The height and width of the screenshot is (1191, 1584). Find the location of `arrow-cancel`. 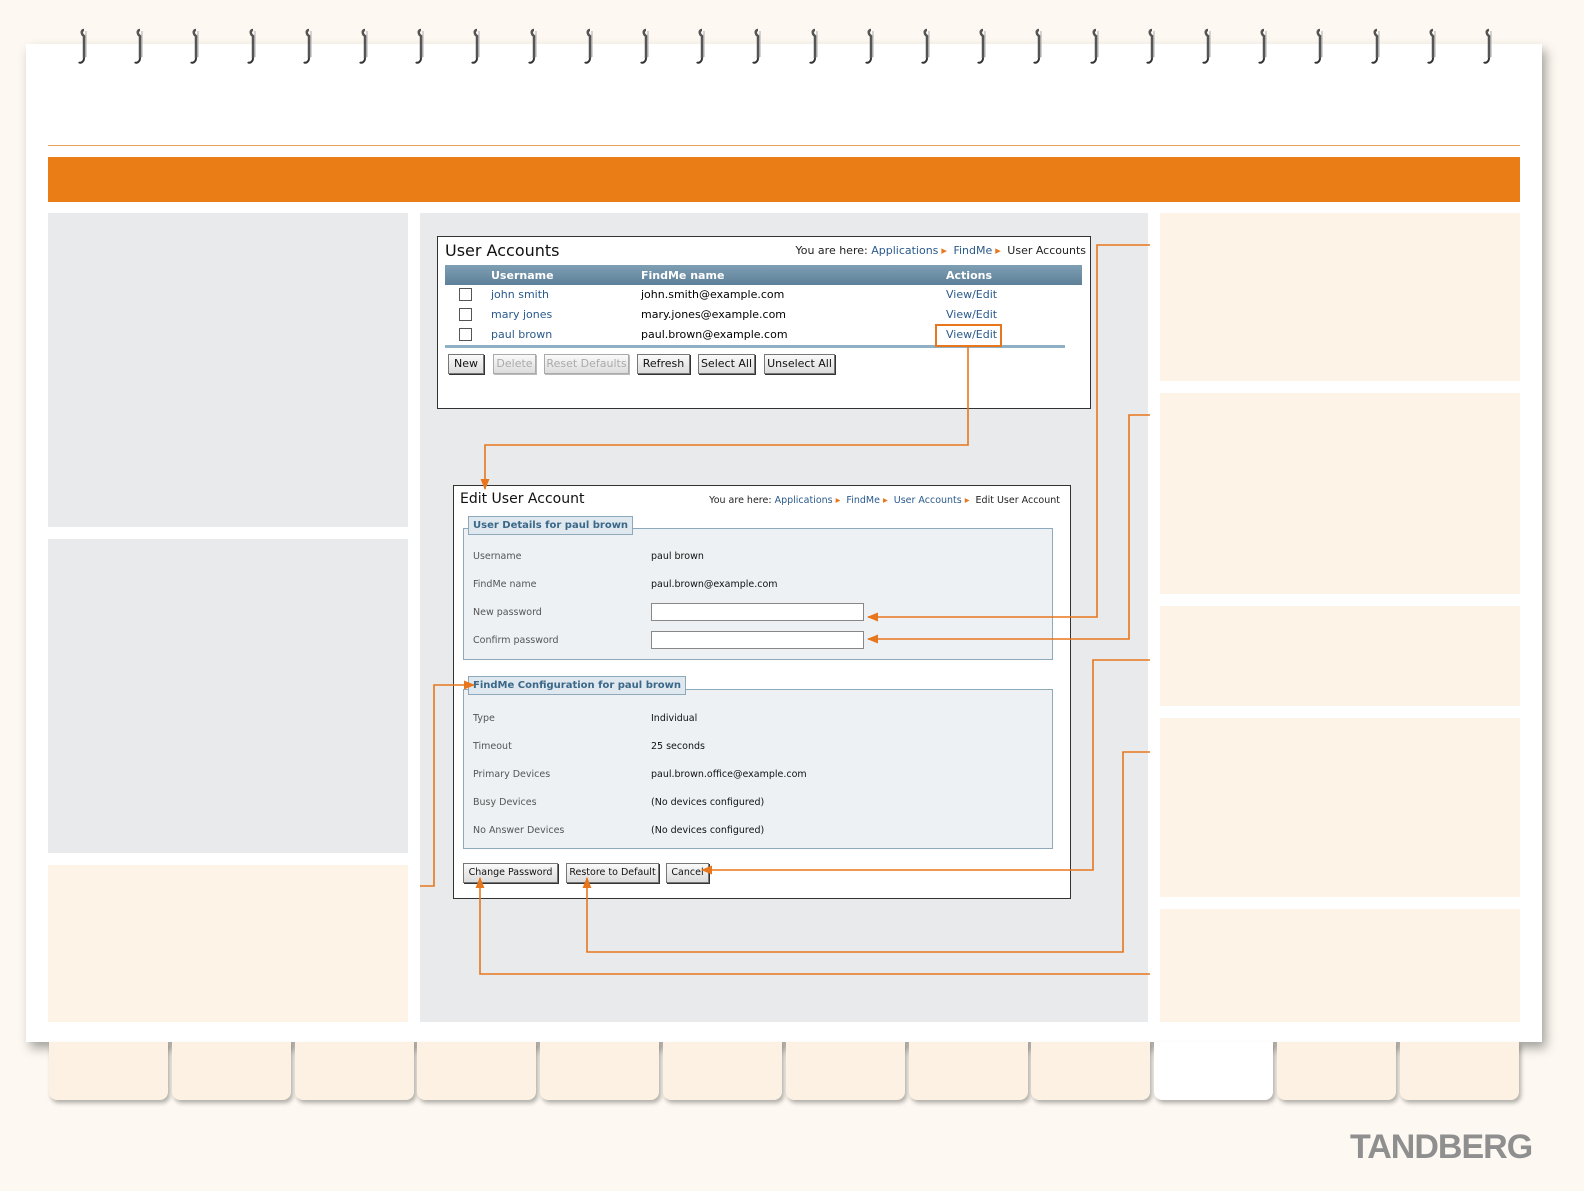

arrow-cancel is located at coordinates (925, 767).